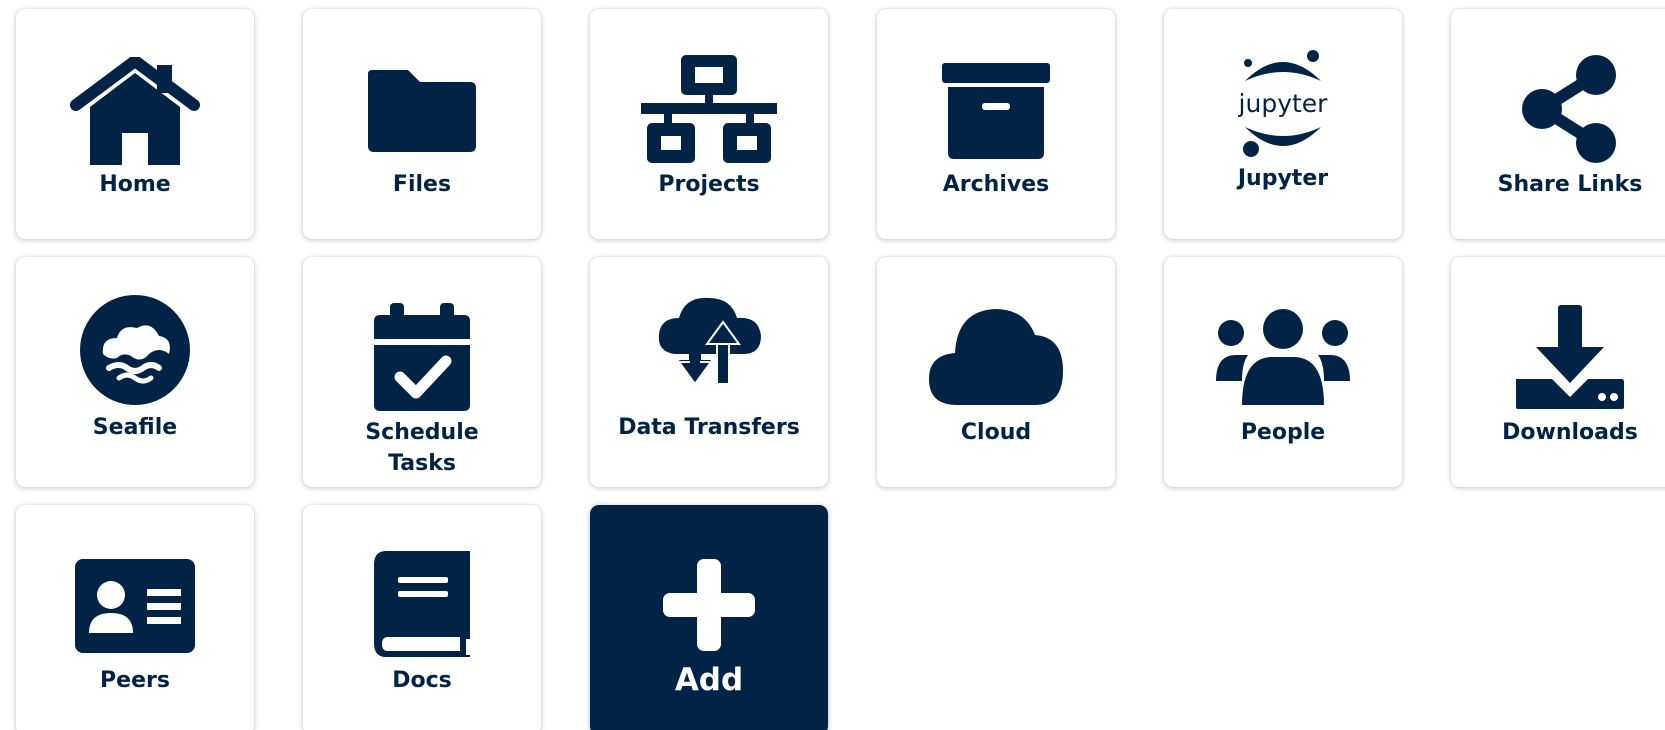 The height and width of the screenshot is (730, 1665). What do you see at coordinates (1283, 178) in the screenshot?
I see `tile-label: Jupyter` at bounding box center [1283, 178].